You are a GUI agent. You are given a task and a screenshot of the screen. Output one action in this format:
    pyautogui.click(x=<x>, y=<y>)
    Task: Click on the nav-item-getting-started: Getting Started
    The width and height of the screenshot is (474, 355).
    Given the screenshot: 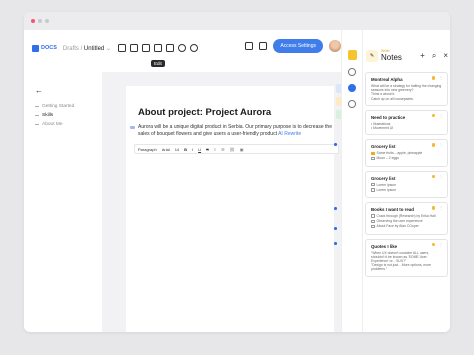 What is the action you would take?
    pyautogui.click(x=64, y=106)
    